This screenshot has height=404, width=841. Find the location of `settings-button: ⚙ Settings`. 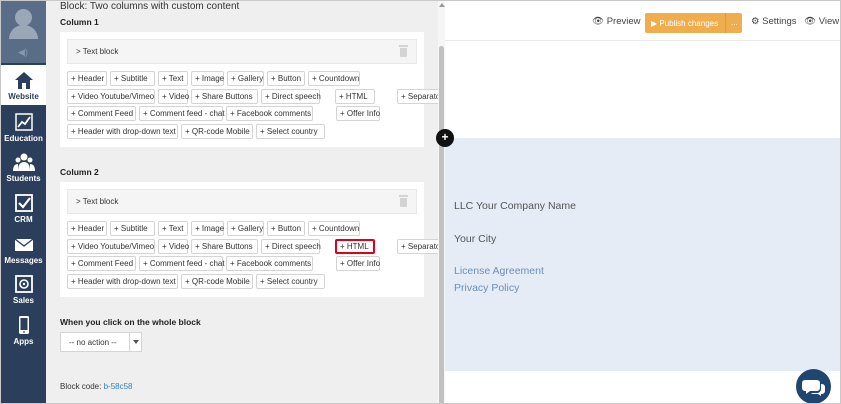

settings-button: ⚙ Settings is located at coordinates (774, 21).